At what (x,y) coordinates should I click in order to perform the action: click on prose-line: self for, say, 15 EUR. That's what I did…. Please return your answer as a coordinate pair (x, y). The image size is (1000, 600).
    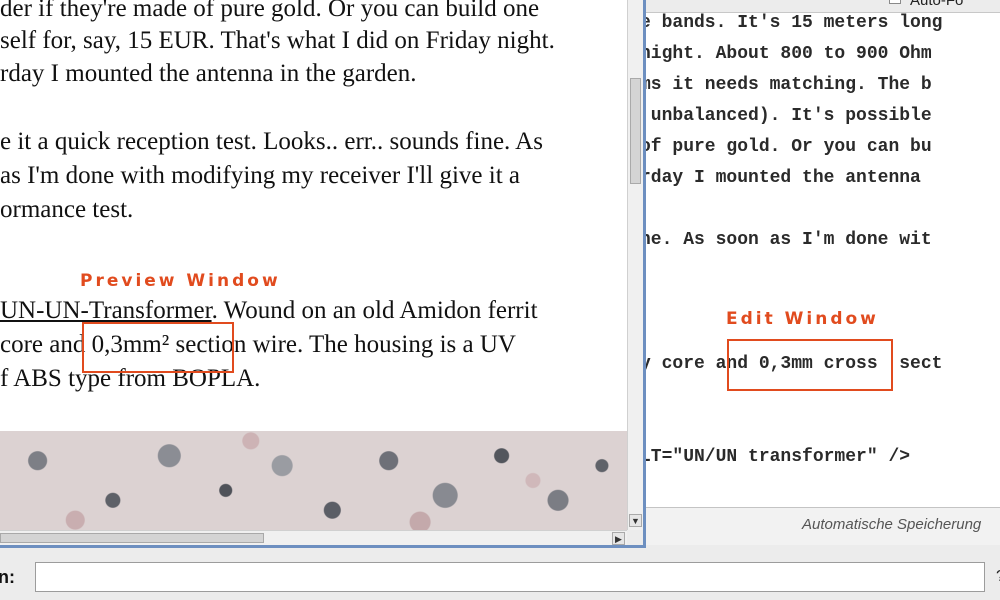
    Looking at the image, I should click on (277, 40).